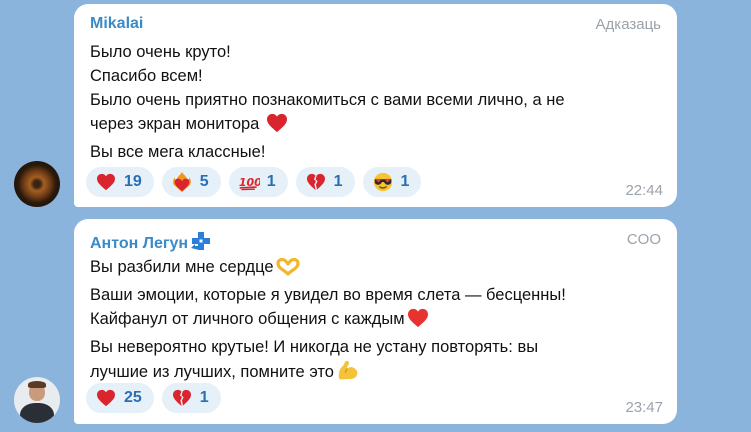 This screenshot has width=751, height=432. I want to click on sender-name: Антон Легун, so click(139, 243).